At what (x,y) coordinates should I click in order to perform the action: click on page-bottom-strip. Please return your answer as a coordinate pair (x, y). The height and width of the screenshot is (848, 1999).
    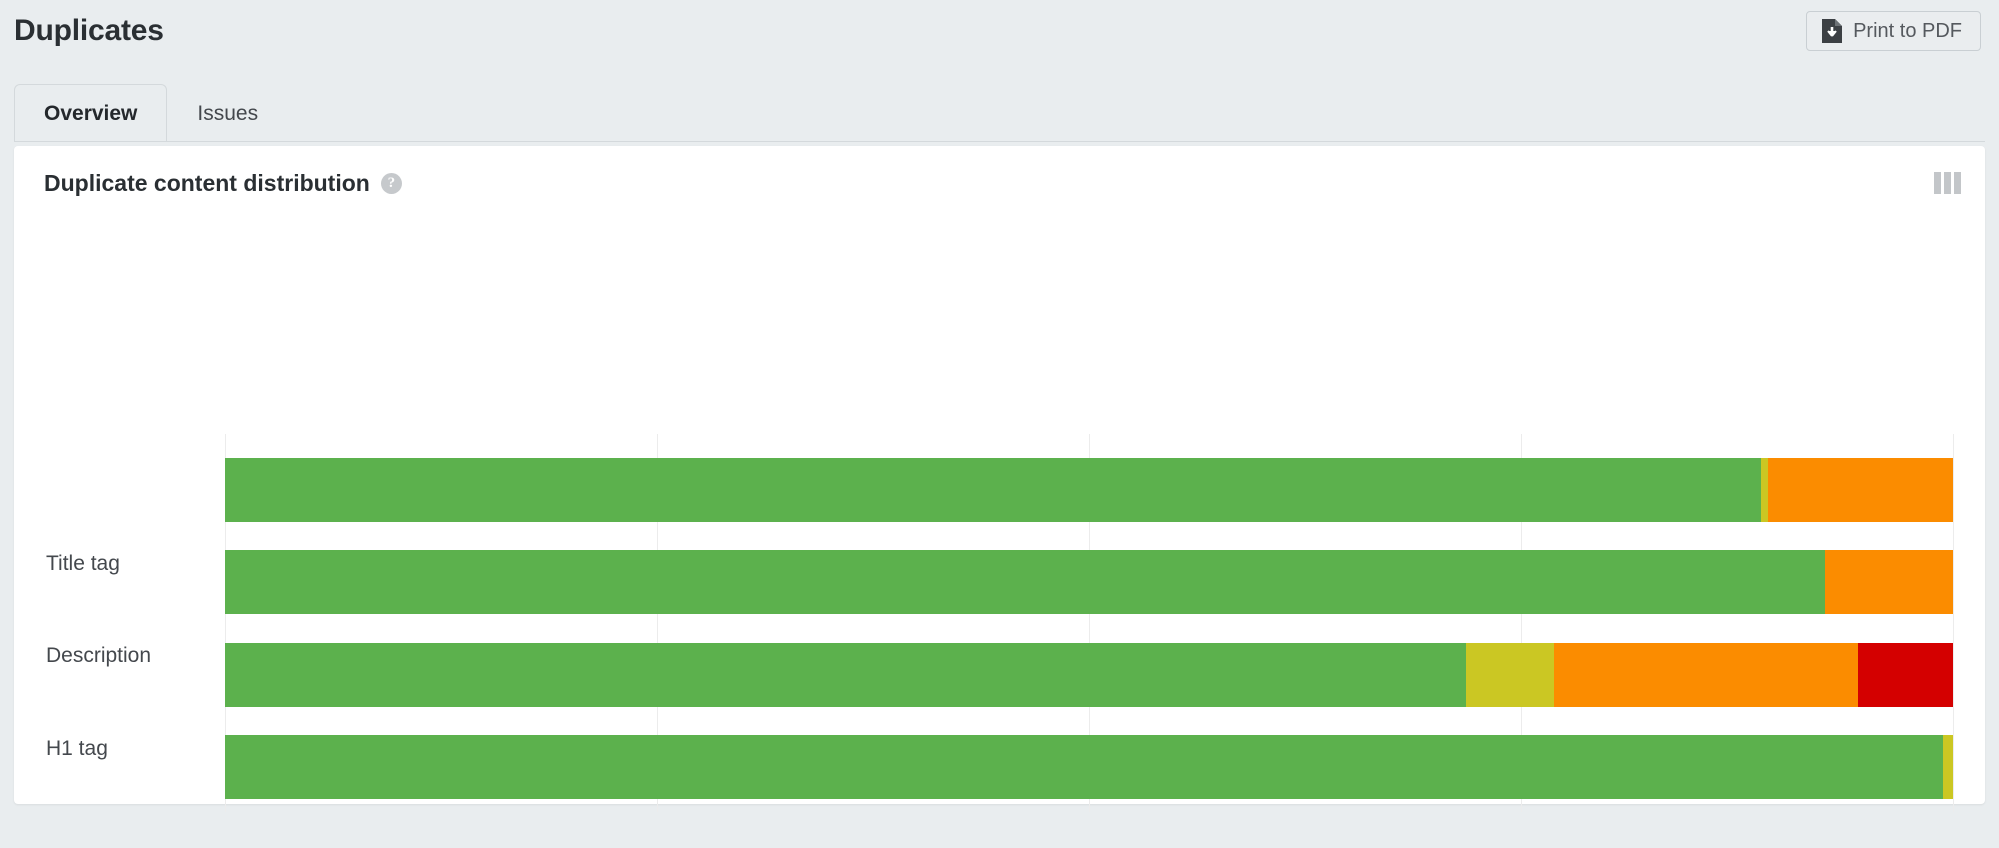
    Looking at the image, I should click on (999, 830).